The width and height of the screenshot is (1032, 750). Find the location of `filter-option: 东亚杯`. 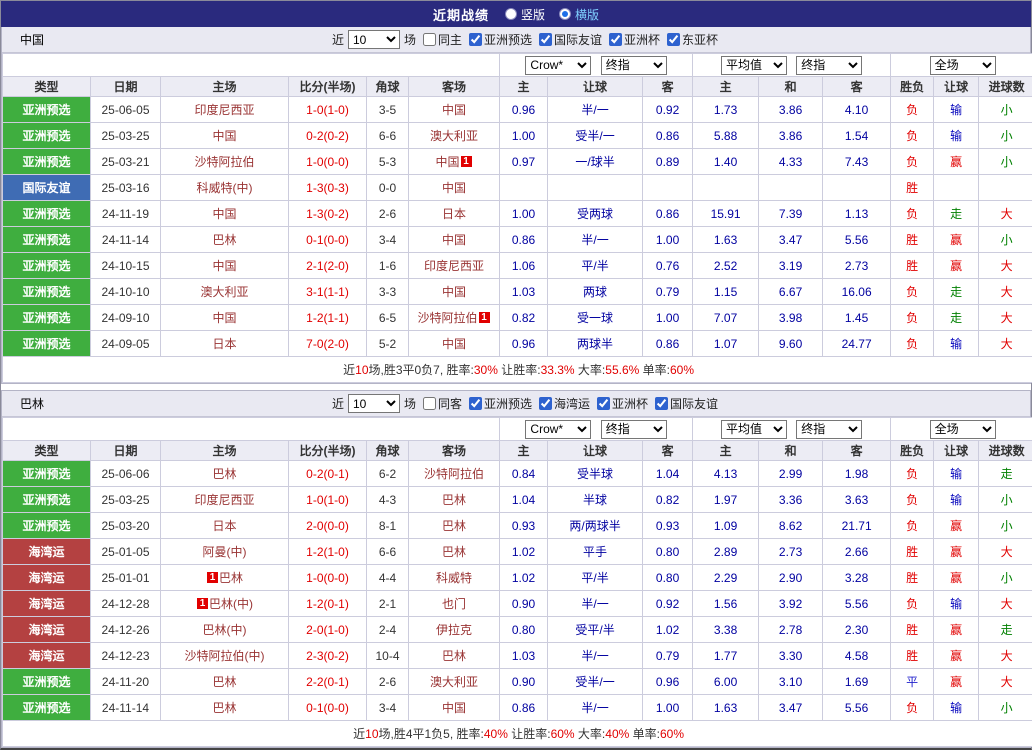

filter-option: 东亚杯 is located at coordinates (692, 39).